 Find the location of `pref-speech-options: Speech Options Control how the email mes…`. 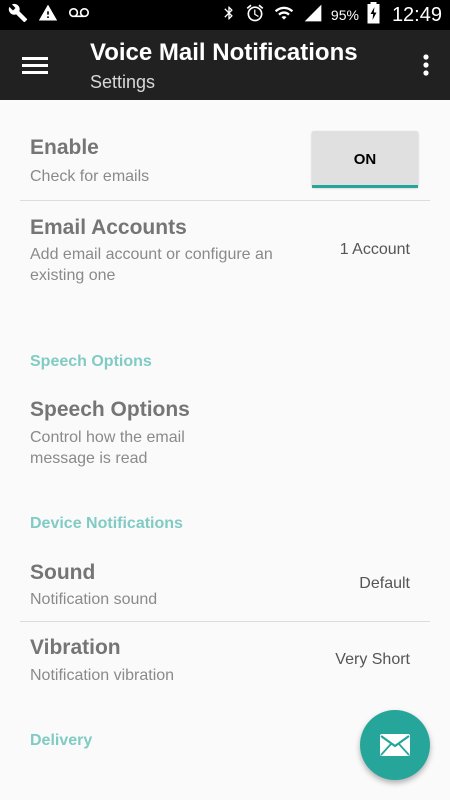

pref-speech-options: Speech Options Control how the email mes… is located at coordinates (225, 430).